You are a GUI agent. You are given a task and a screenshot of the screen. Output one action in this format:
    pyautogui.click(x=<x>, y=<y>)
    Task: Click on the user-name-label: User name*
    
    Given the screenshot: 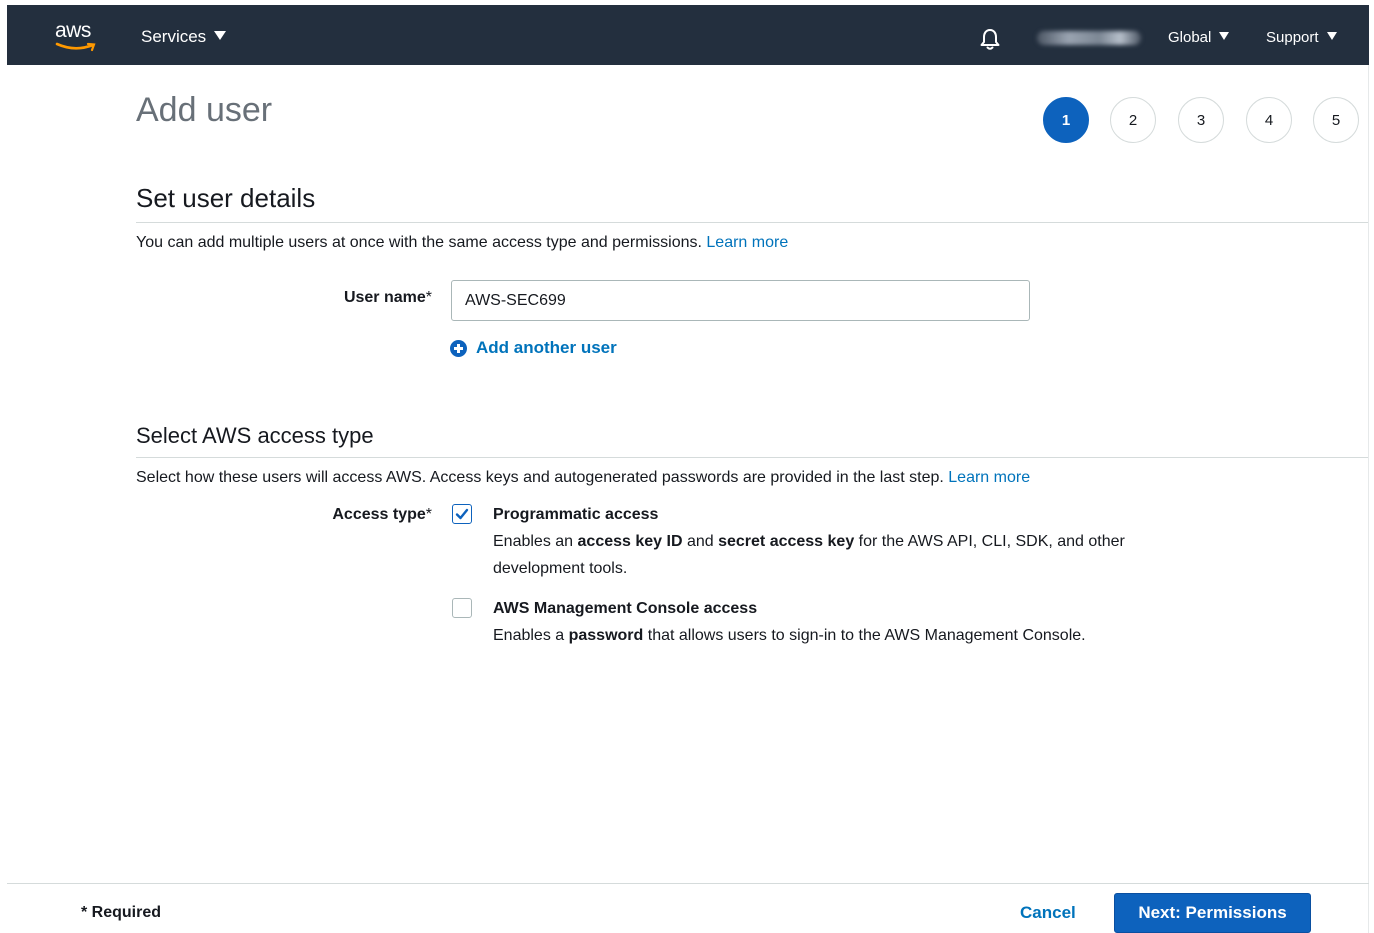 What is the action you would take?
    pyautogui.click(x=366, y=298)
    